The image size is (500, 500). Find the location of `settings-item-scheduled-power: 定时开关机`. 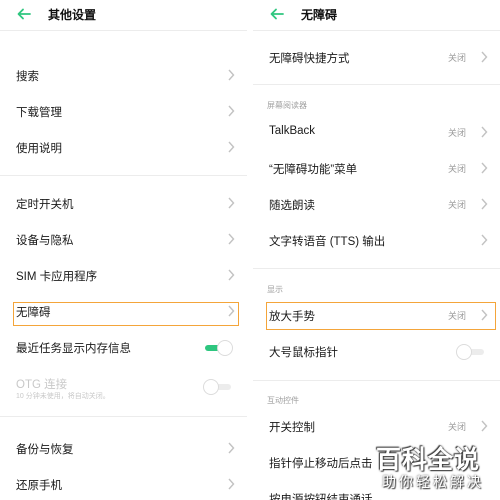

settings-item-scheduled-power: 定时开关机 is located at coordinates (123, 204).